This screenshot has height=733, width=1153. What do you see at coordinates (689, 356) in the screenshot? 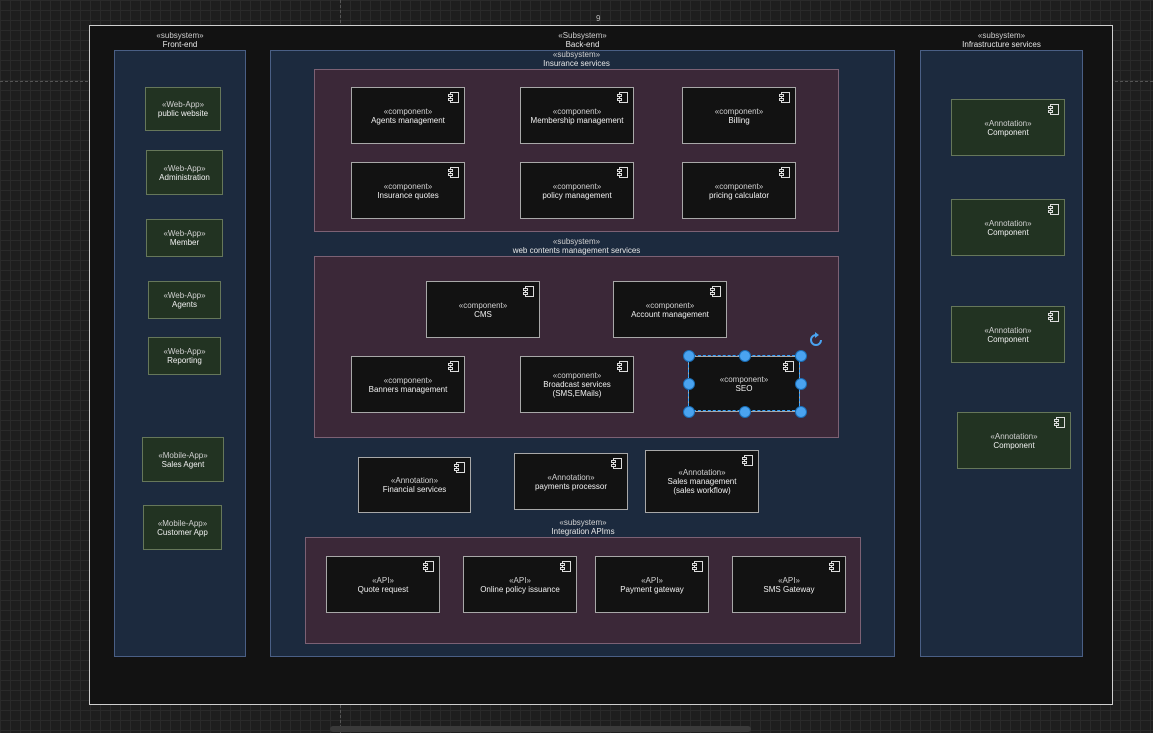
I see `resize-handle-nw` at bounding box center [689, 356].